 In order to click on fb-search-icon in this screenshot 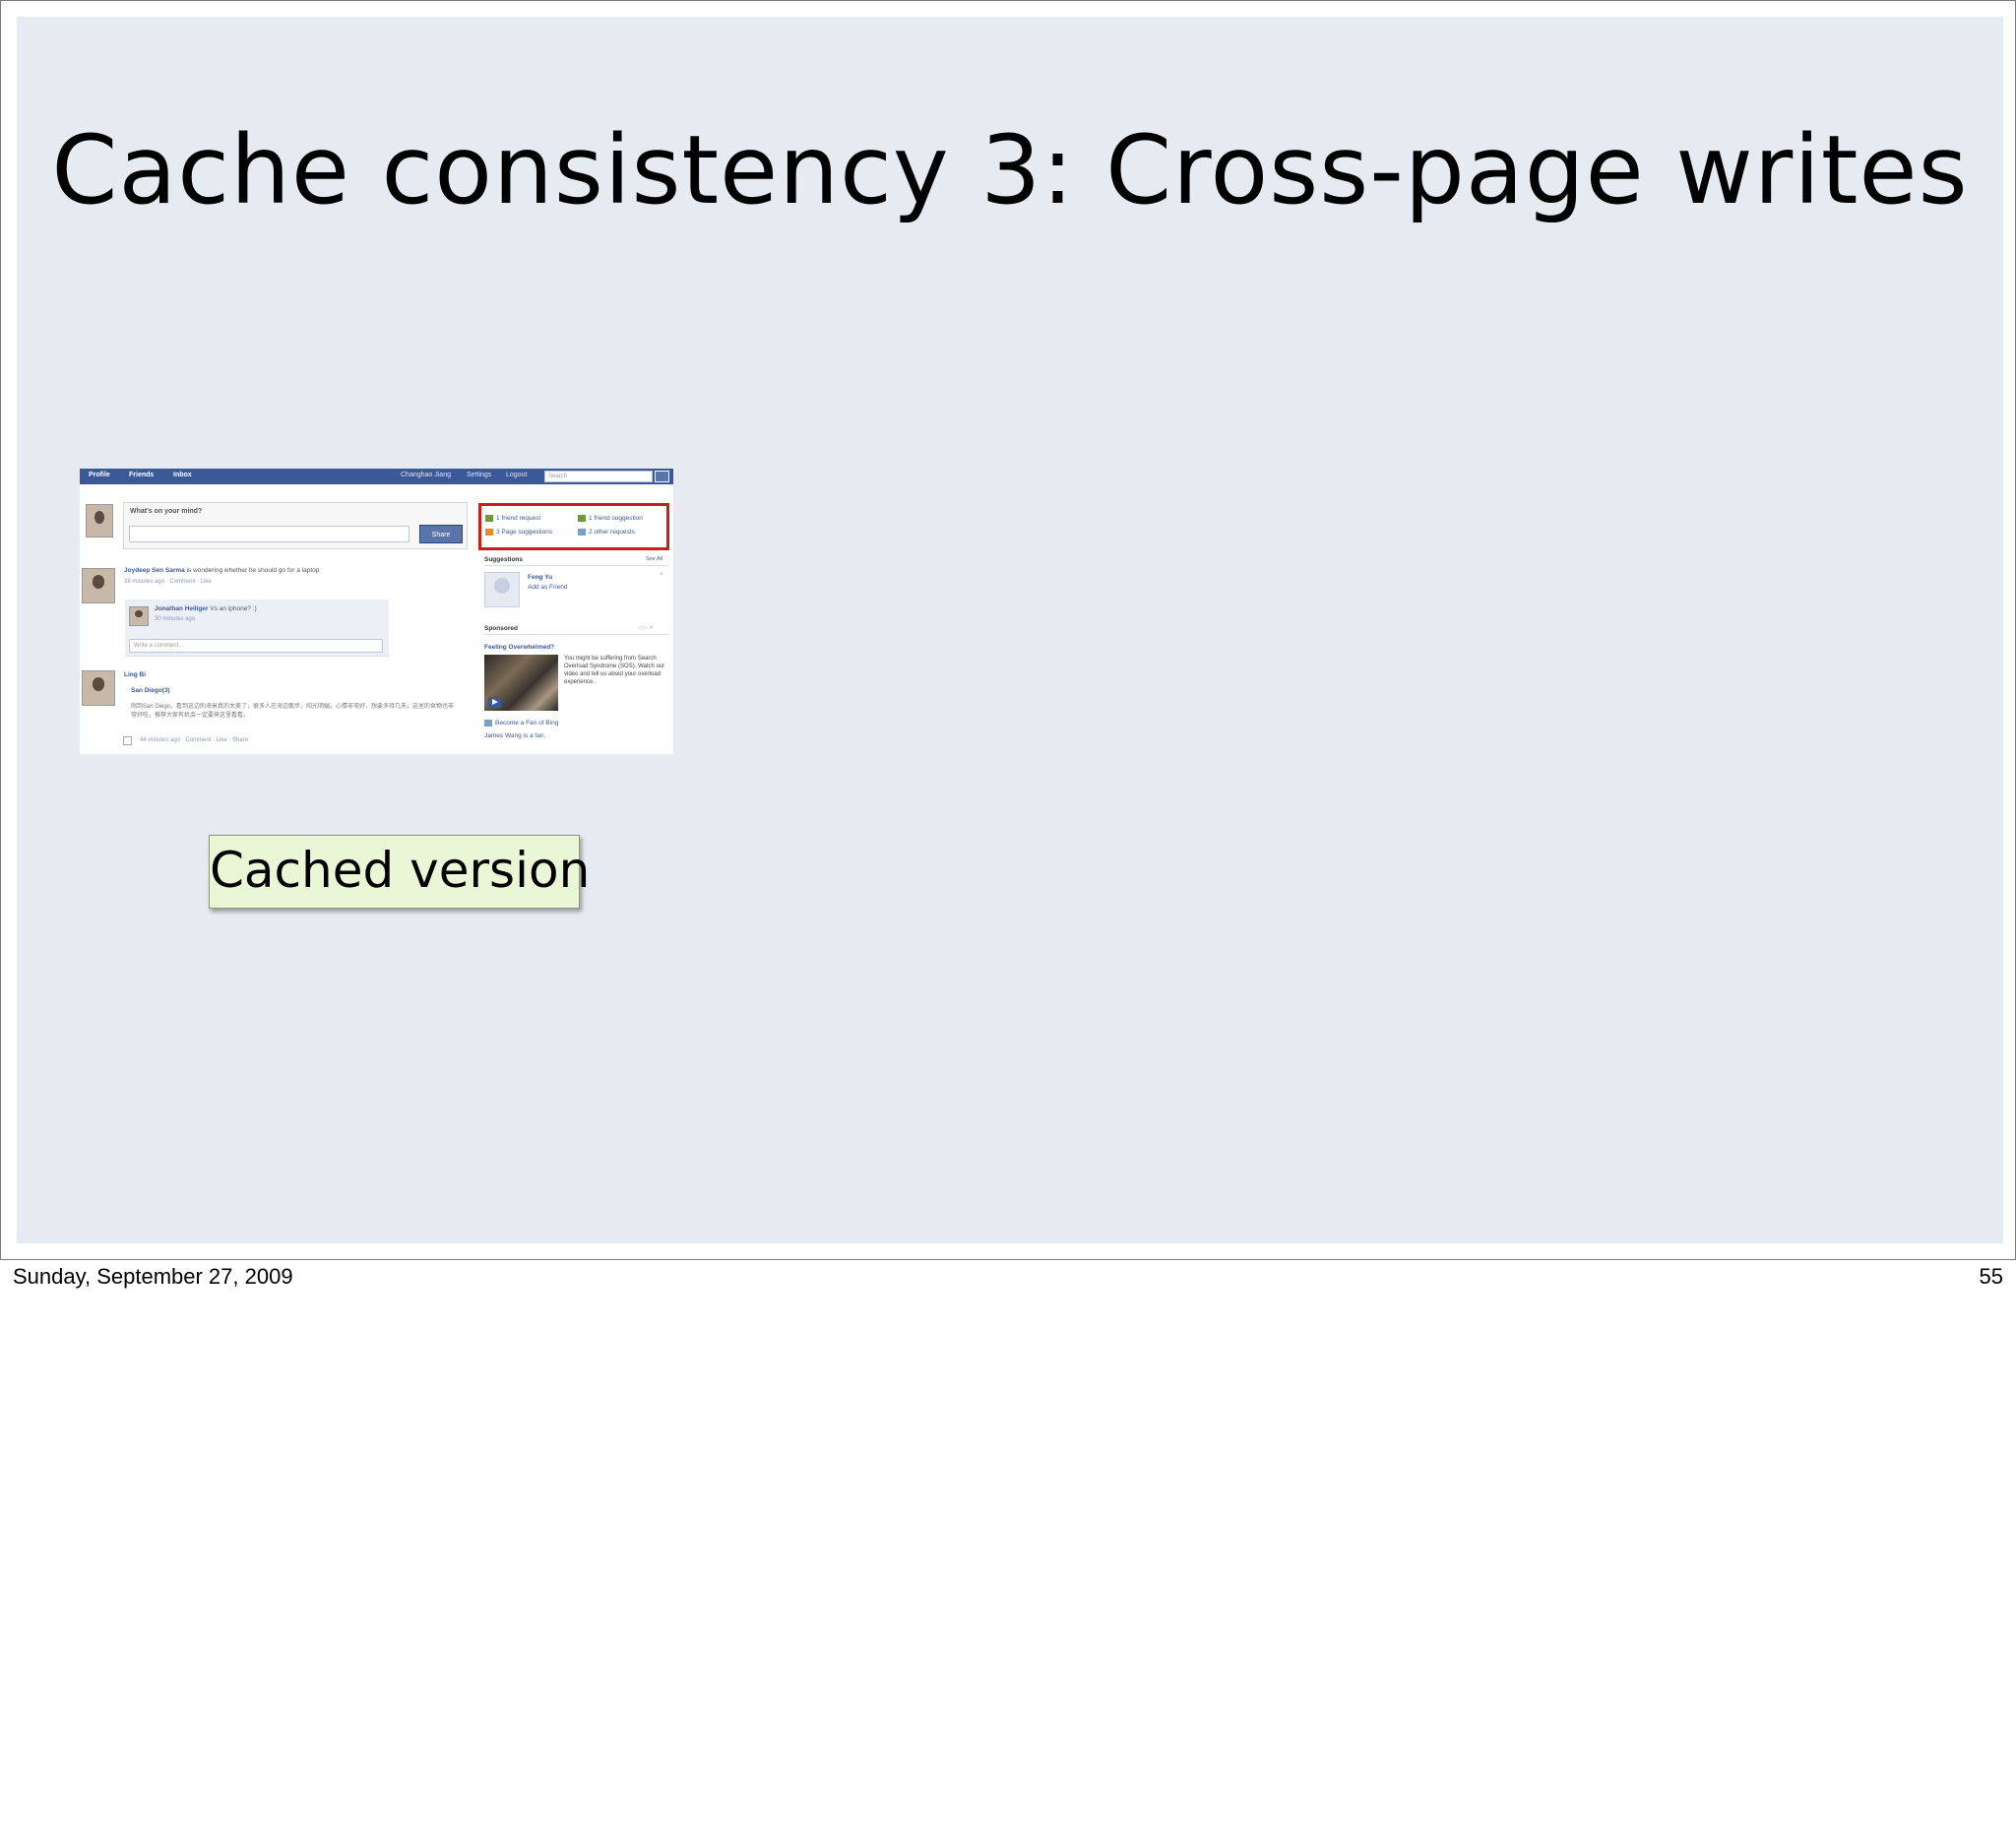, I will do `click(662, 476)`.